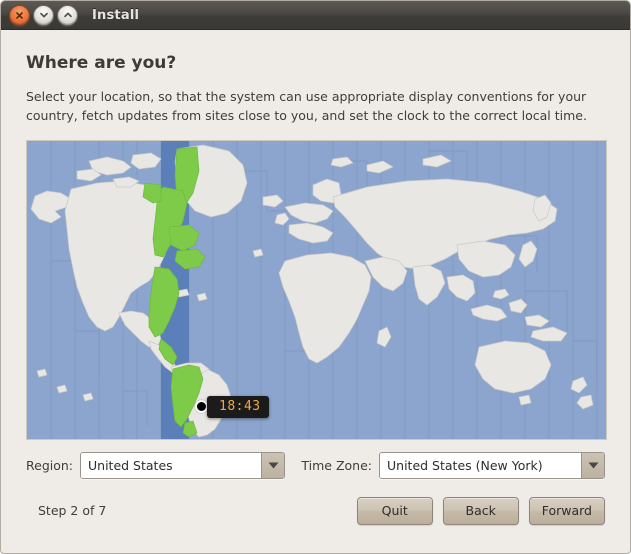  I want to click on region-label: Region:, so click(50, 465).